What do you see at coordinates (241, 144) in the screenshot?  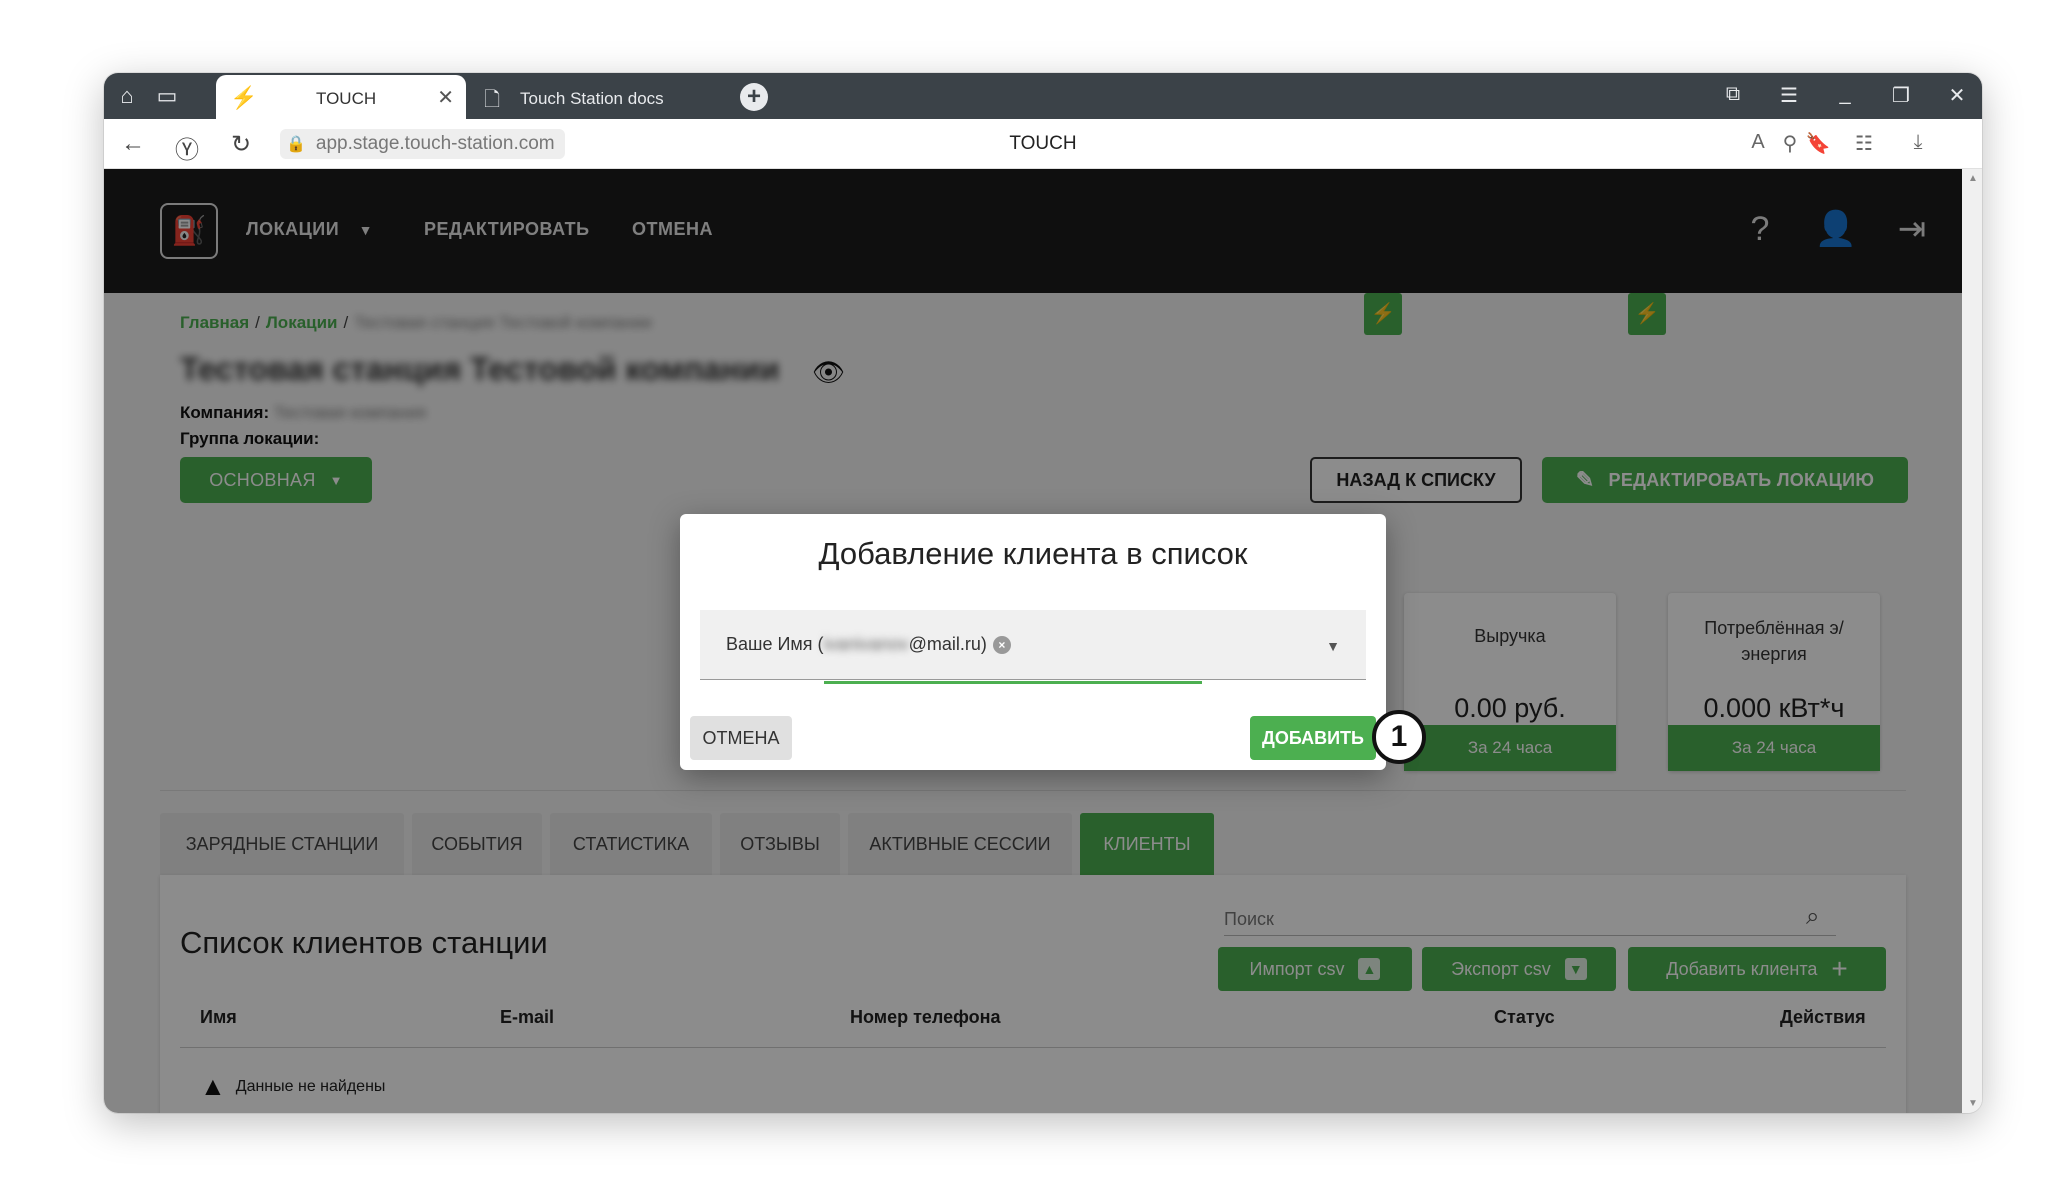 I see `reload-icon: ↻` at bounding box center [241, 144].